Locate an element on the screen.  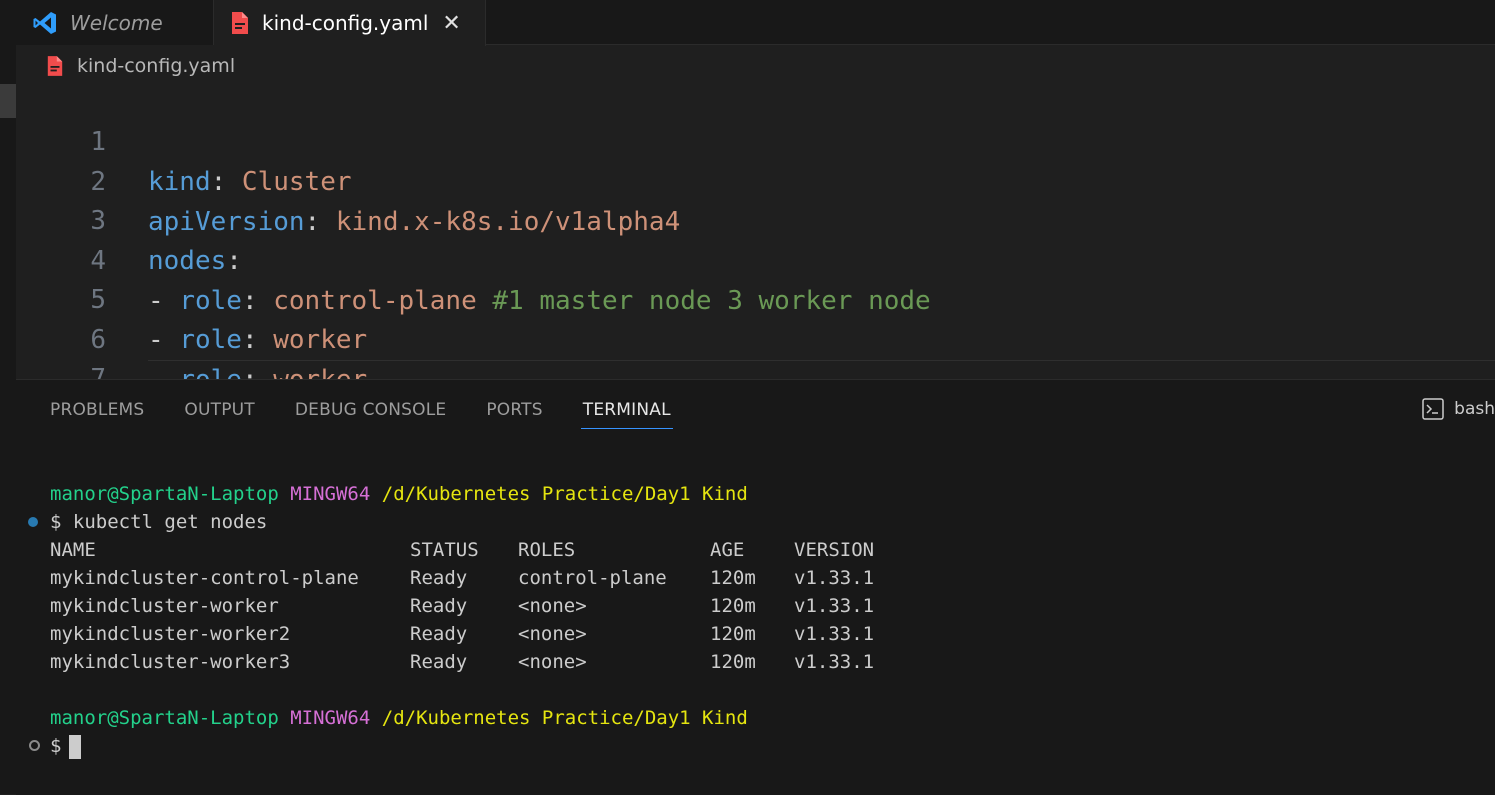
command-pending-decoration is located at coordinates (34, 745).